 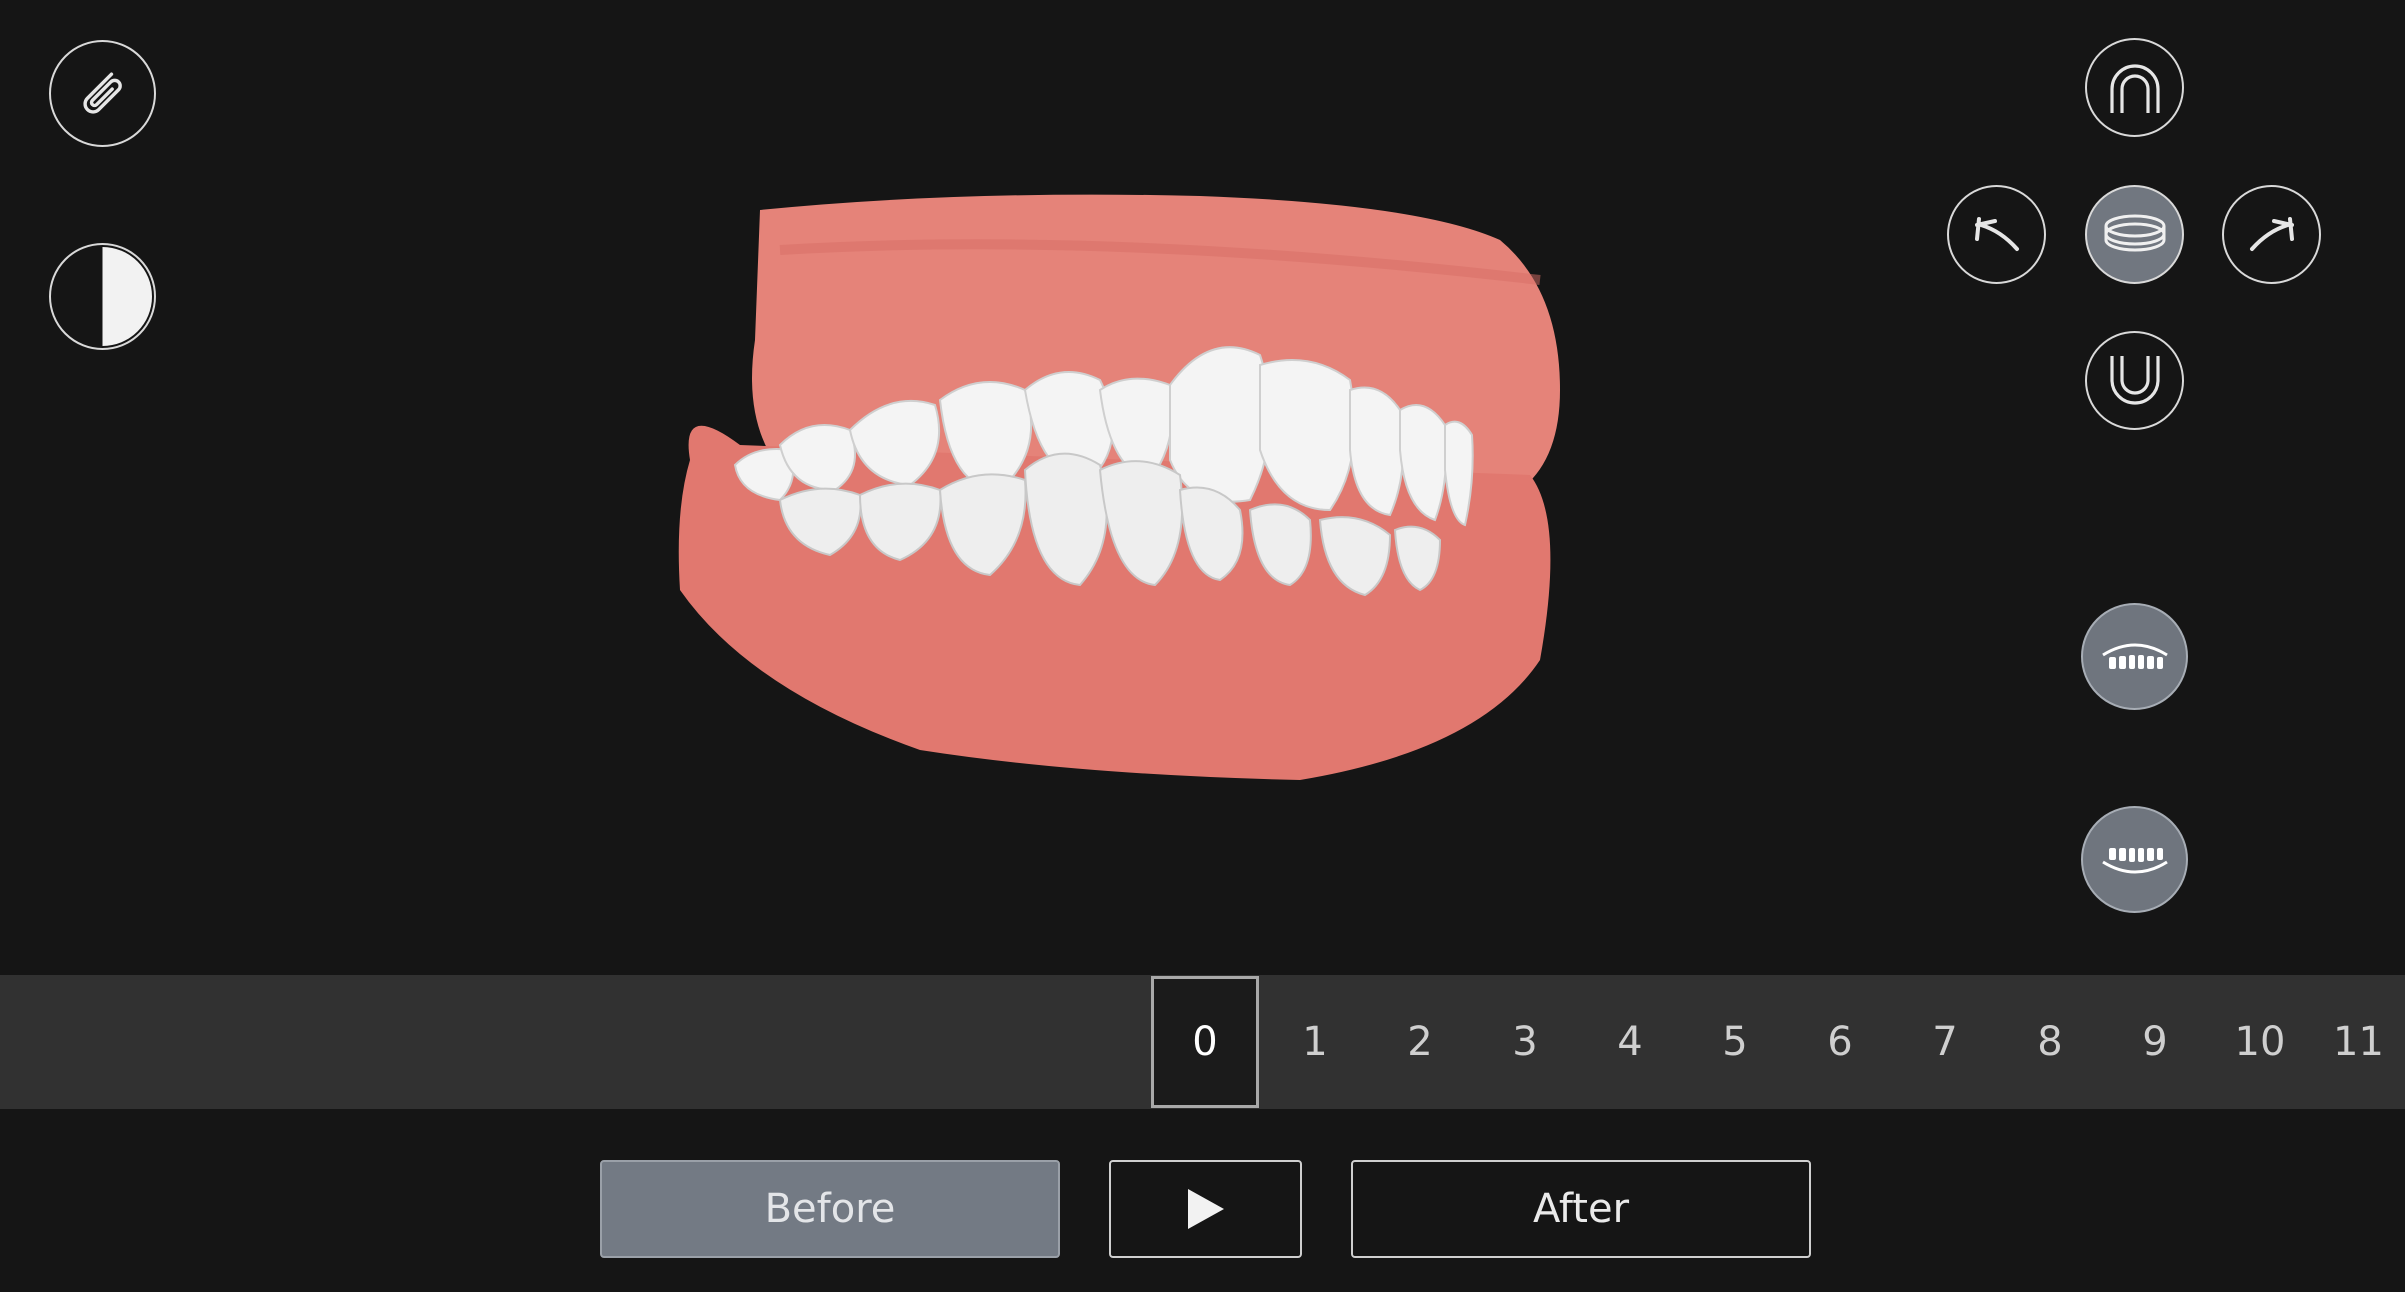 What do you see at coordinates (2358, 1042) in the screenshot?
I see `stage-step-11: 11` at bounding box center [2358, 1042].